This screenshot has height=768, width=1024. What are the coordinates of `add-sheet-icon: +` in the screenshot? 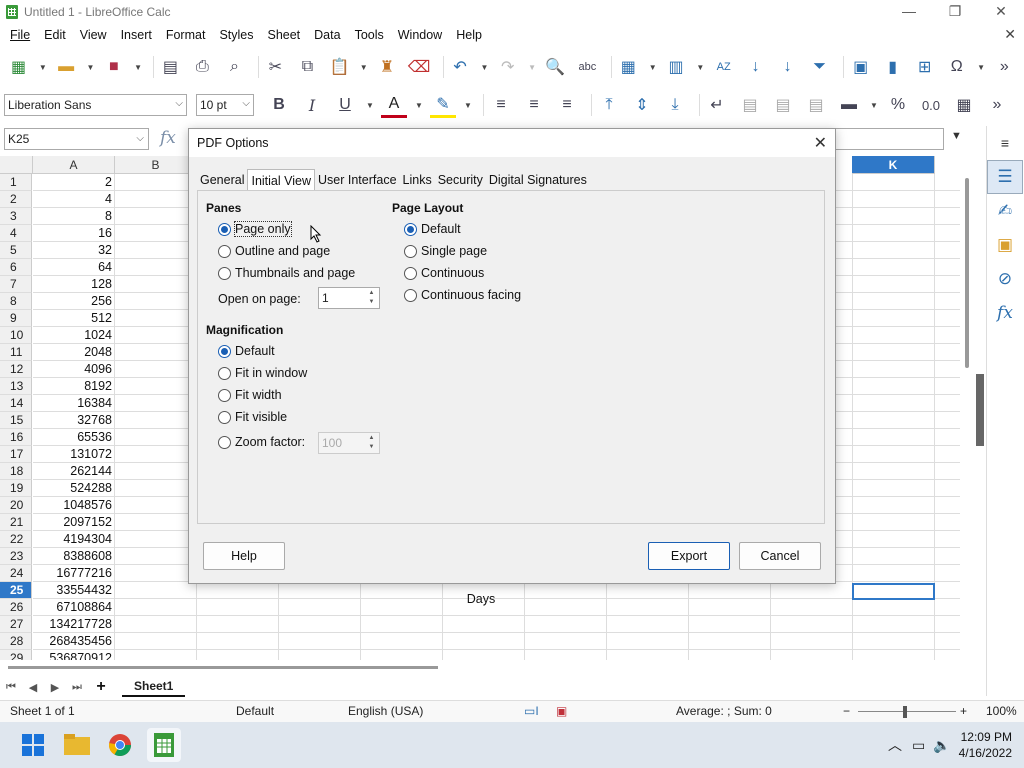 It's located at (101, 687).